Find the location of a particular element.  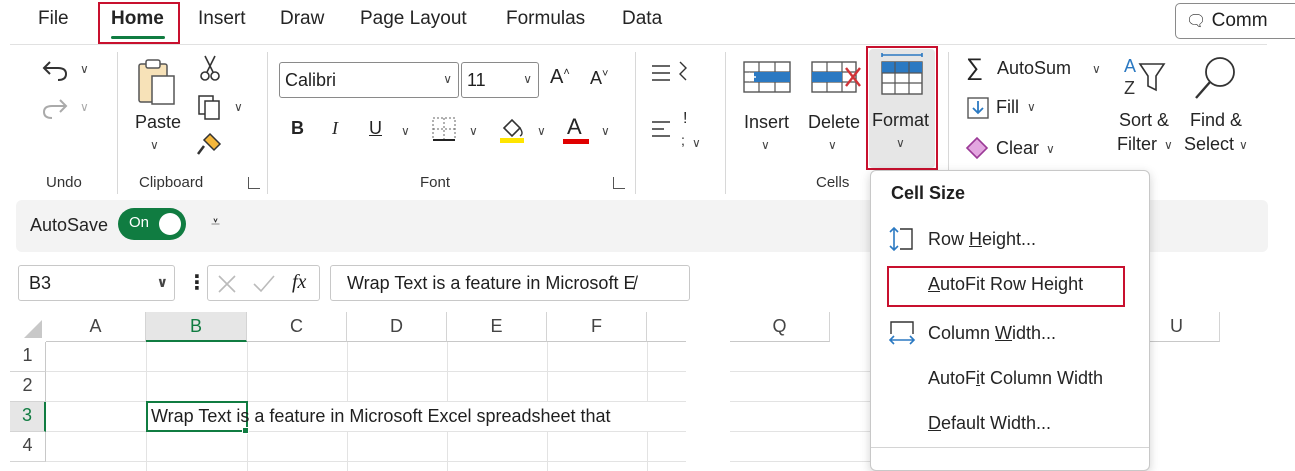

comments-button: 🗨︎ Comm is located at coordinates (1235, 21).